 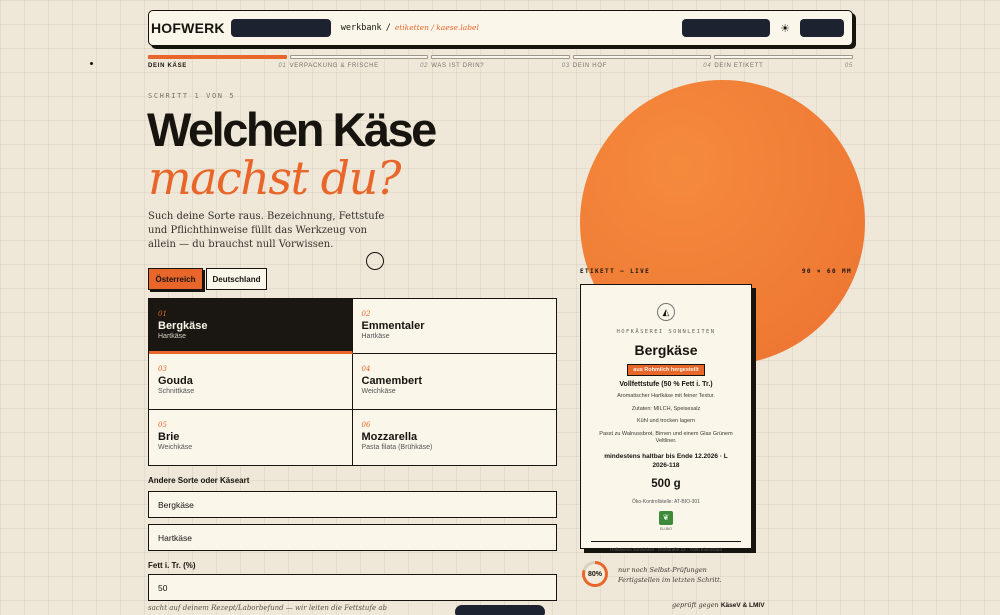 I want to click on label-milk-badge: aus Rohmilch hergestellt, so click(x=666, y=370).